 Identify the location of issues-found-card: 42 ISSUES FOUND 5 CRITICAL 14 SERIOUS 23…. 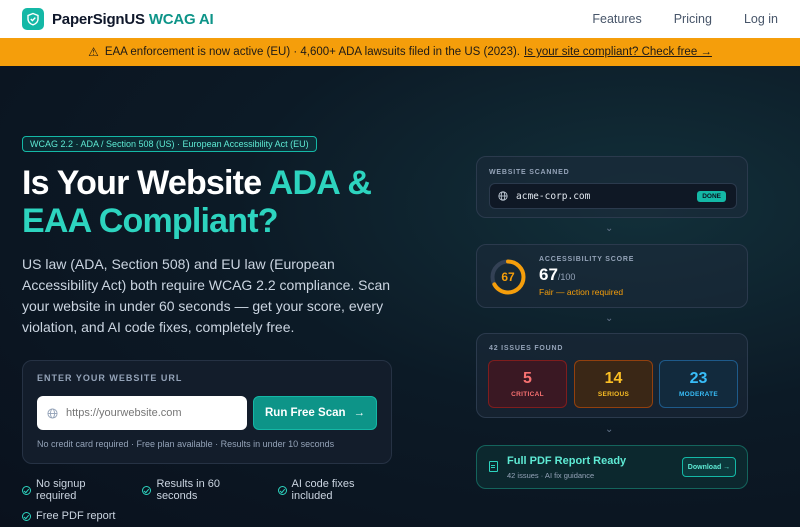
(612, 375).